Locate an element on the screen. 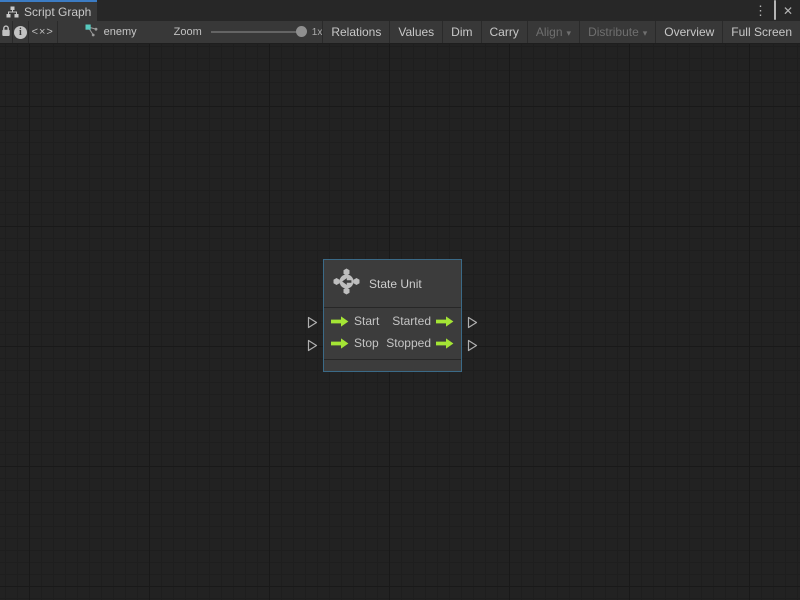 This screenshot has height=600, width=800. port-row: Stop Stopped is located at coordinates (392, 343).